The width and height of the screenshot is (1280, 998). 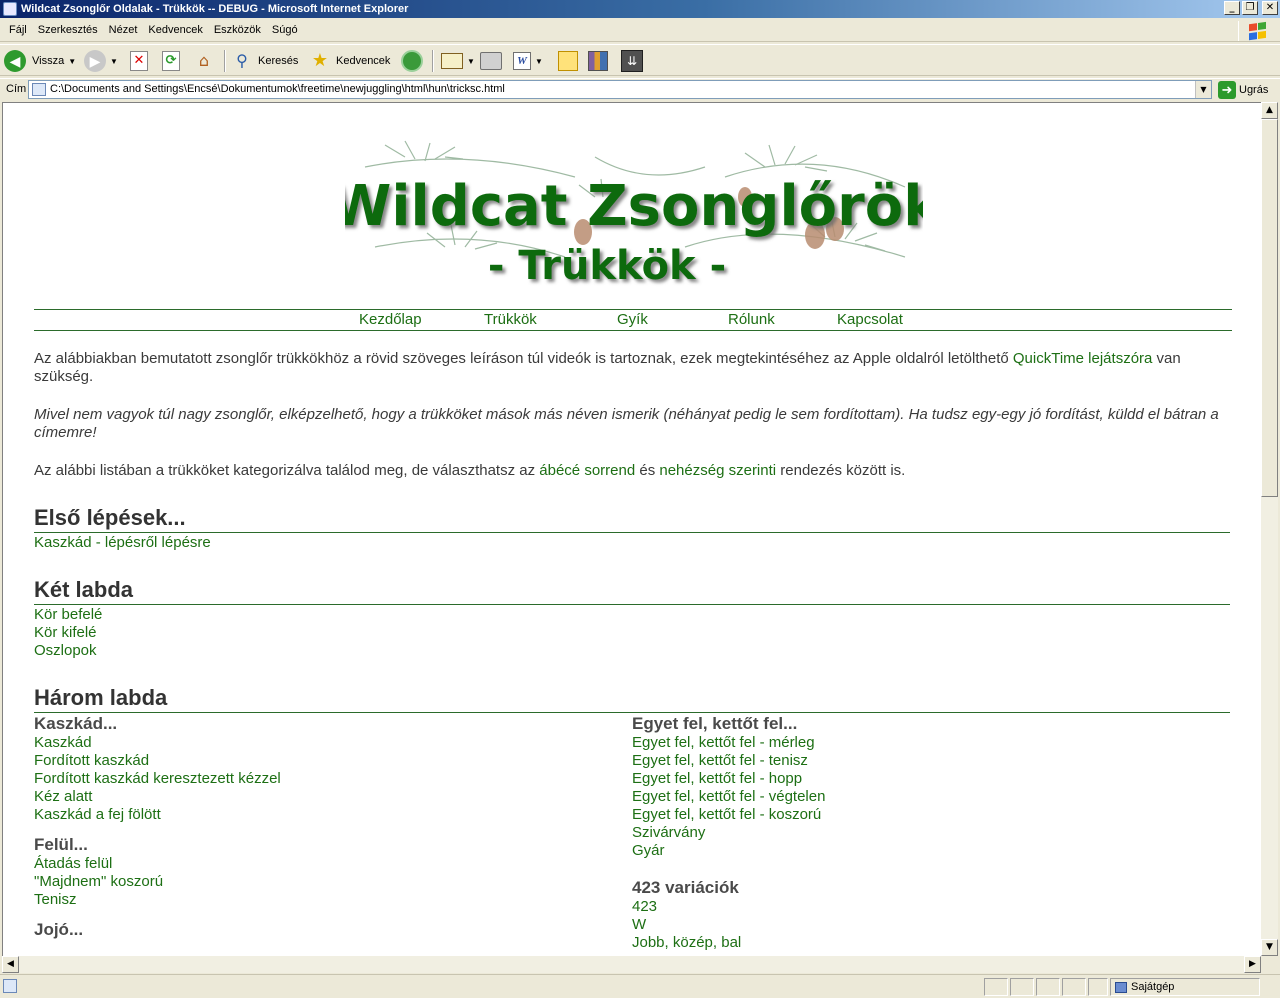 I want to click on trick-link: "Majdnem" koszorú, so click(x=157, y=882).